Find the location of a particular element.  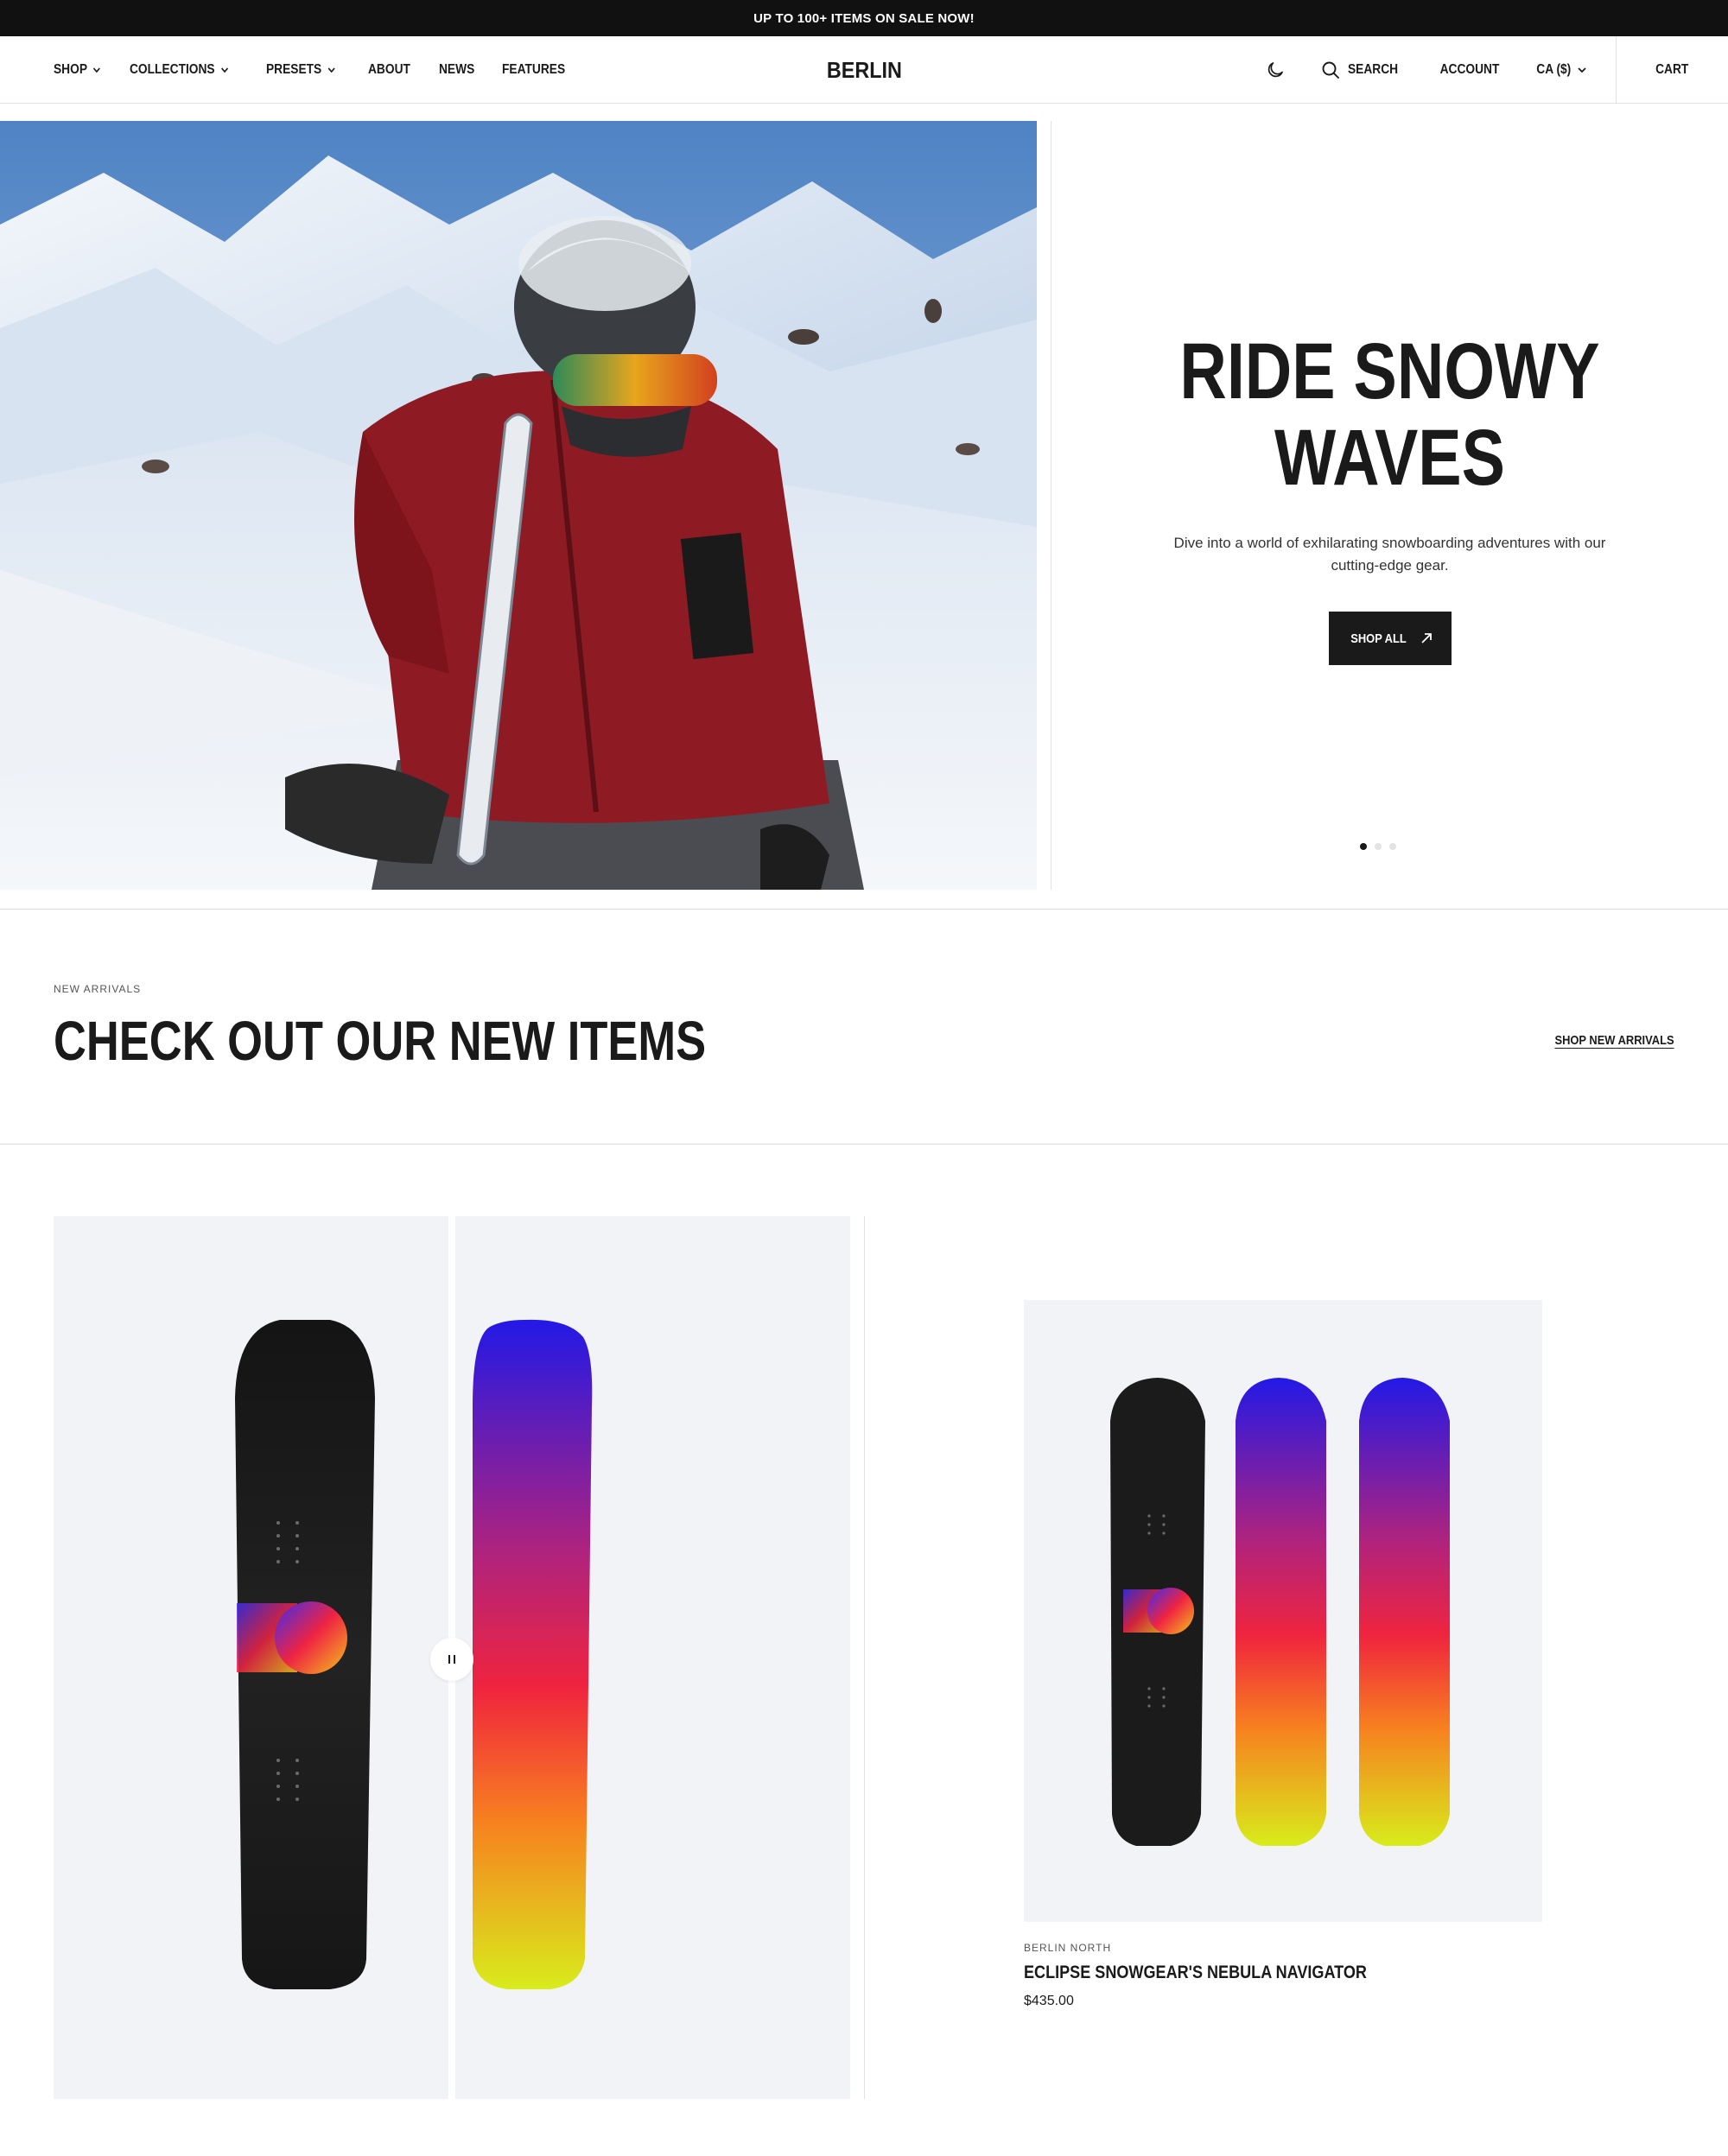

shop-all-button: SHOP ALL is located at coordinates (1390, 638).